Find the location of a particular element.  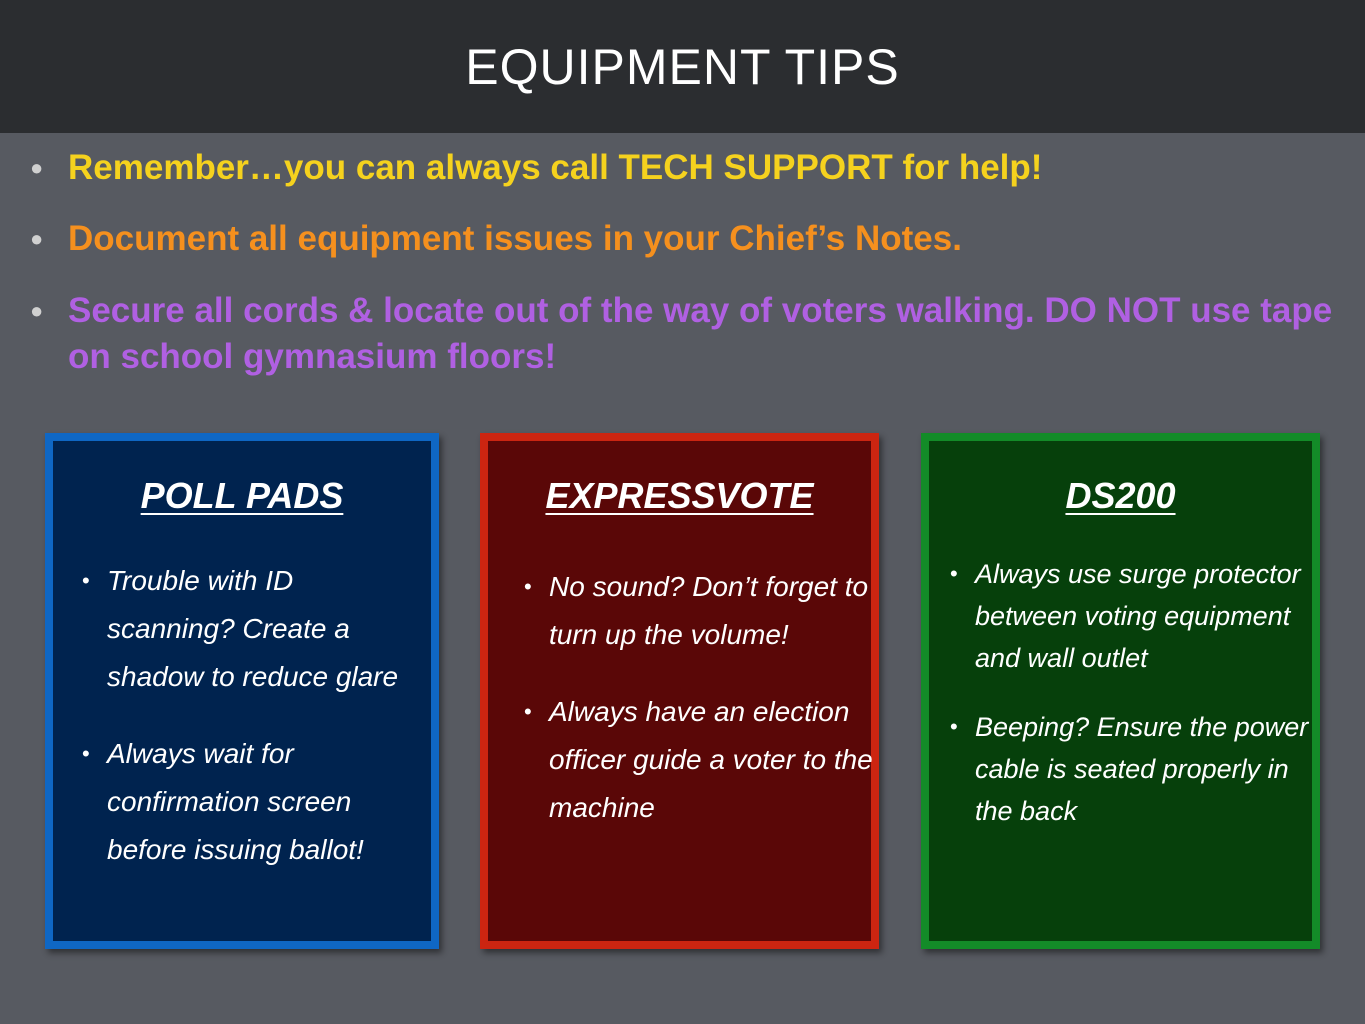

title-bar: EQUIPMENT TIPS is located at coordinates (682, 66).